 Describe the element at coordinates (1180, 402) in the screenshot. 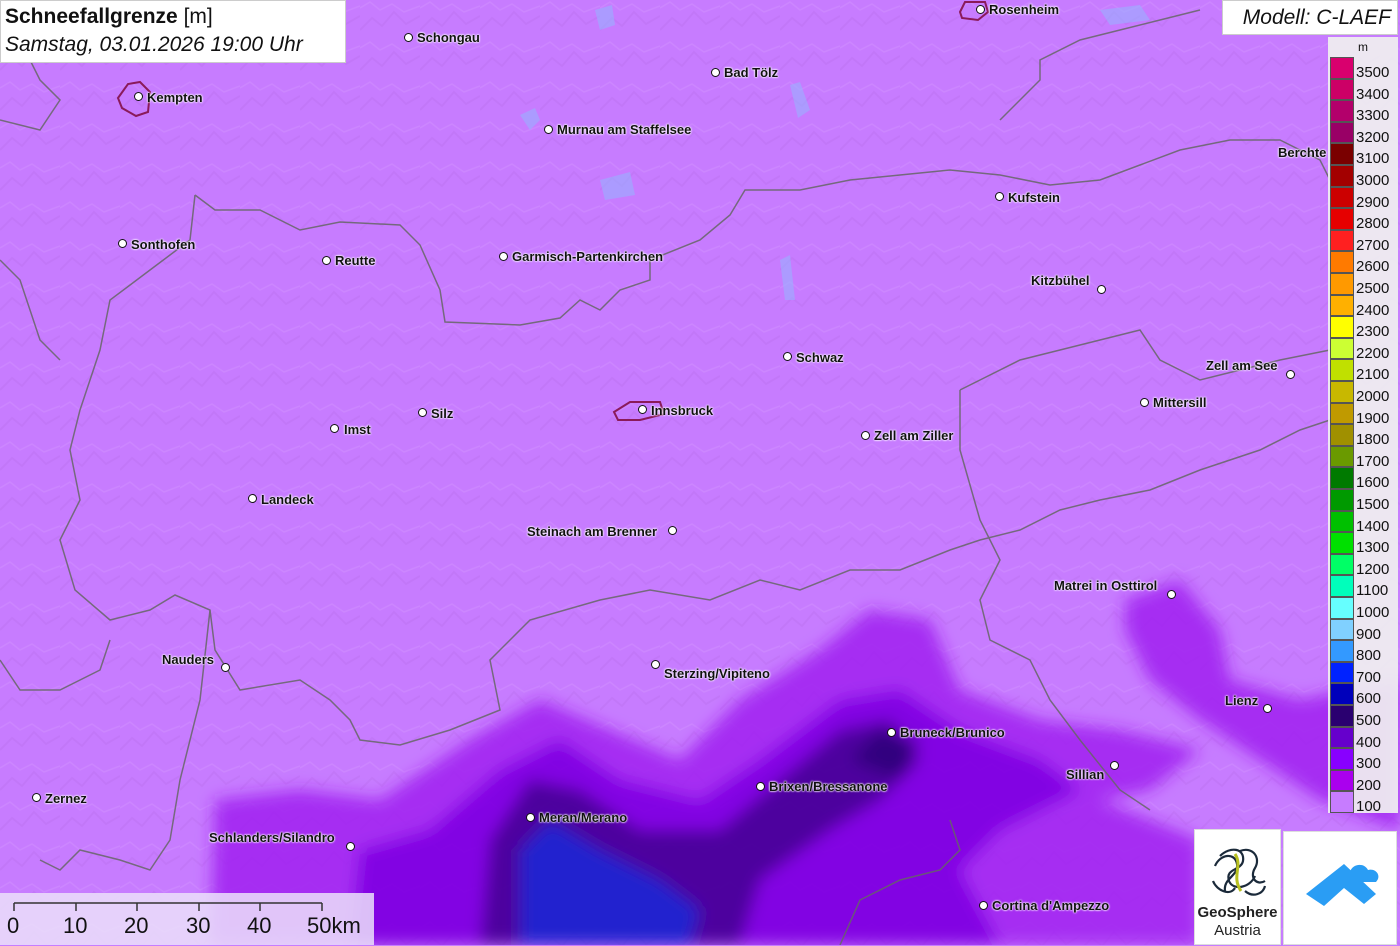

I see `city-label-mittersill: Mittersill` at that location.